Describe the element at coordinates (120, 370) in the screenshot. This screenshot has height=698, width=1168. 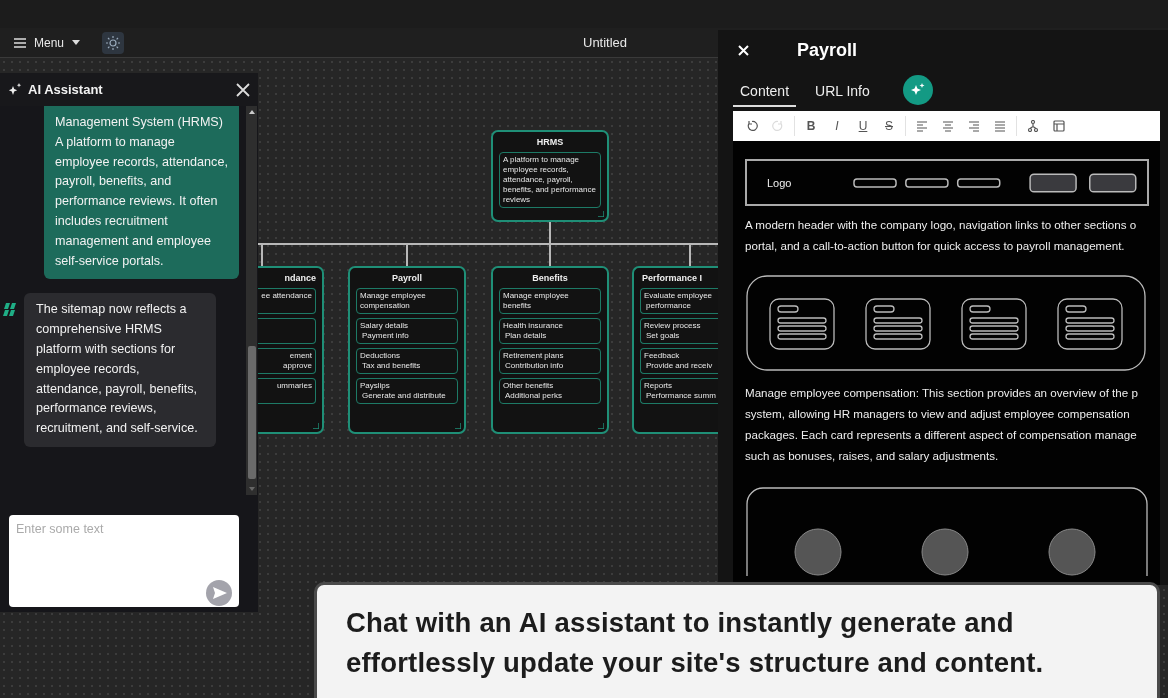
I see `assistant-message: The sitemap now reflects a comprehensive HRMS platform with sections for employee records, attendance, payroll, benefits, performance reviews, recruitment, and self-service.` at that location.